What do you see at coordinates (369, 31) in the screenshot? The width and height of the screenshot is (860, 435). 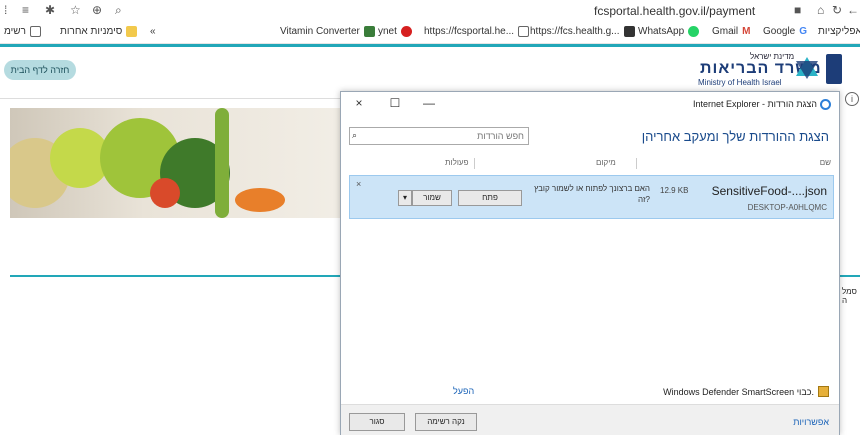 I see `vitamin-icon` at bounding box center [369, 31].